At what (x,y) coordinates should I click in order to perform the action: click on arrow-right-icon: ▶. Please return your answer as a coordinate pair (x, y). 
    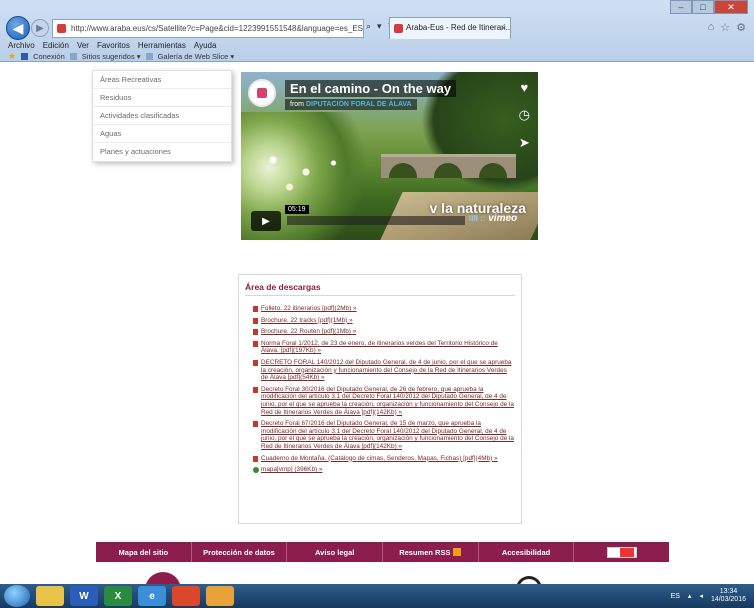
    Looking at the image, I should click on (40, 28).